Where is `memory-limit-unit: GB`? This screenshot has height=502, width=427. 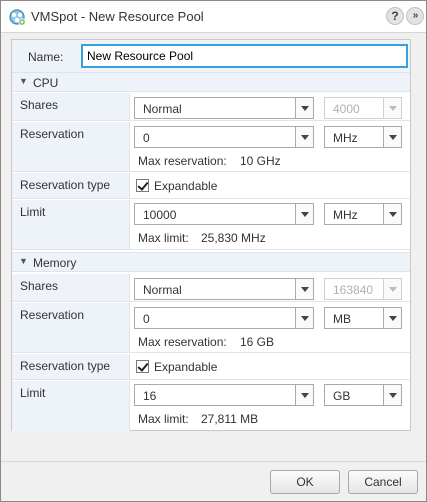
memory-limit-unit: GB is located at coordinates (342, 396).